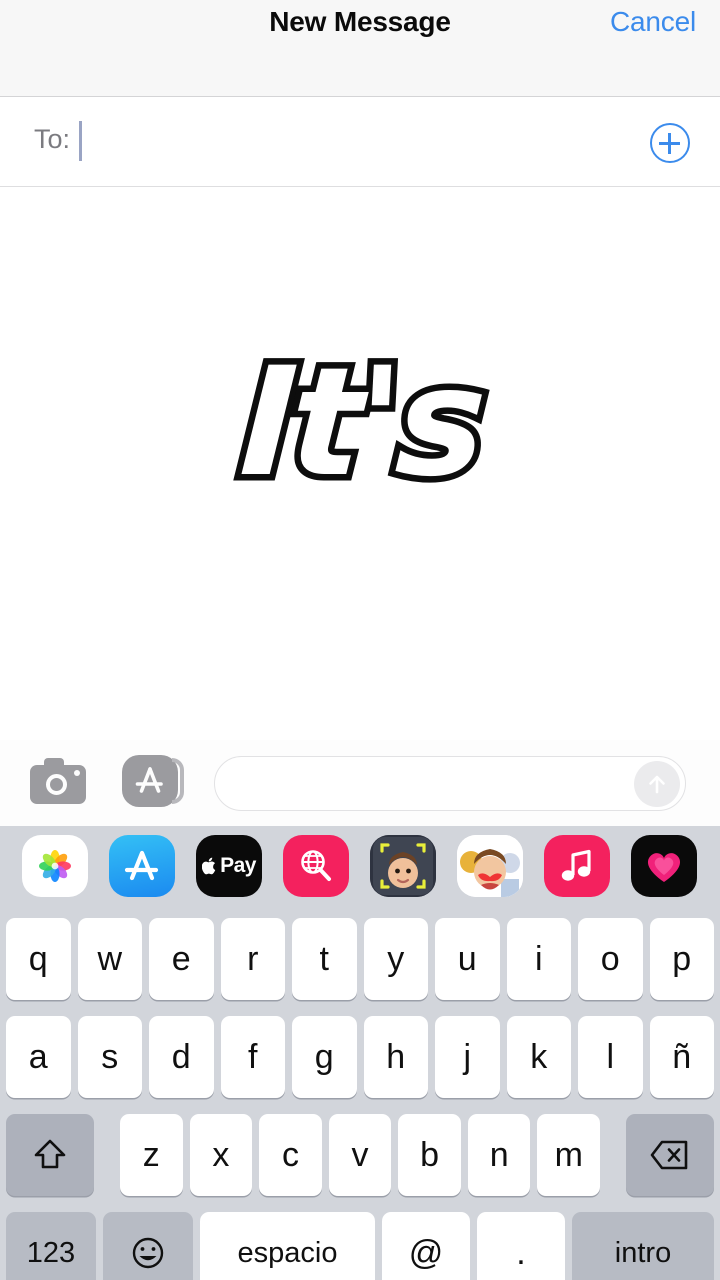 The image size is (720, 1280). What do you see at coordinates (670, 143) in the screenshot?
I see `add-contact-button` at bounding box center [670, 143].